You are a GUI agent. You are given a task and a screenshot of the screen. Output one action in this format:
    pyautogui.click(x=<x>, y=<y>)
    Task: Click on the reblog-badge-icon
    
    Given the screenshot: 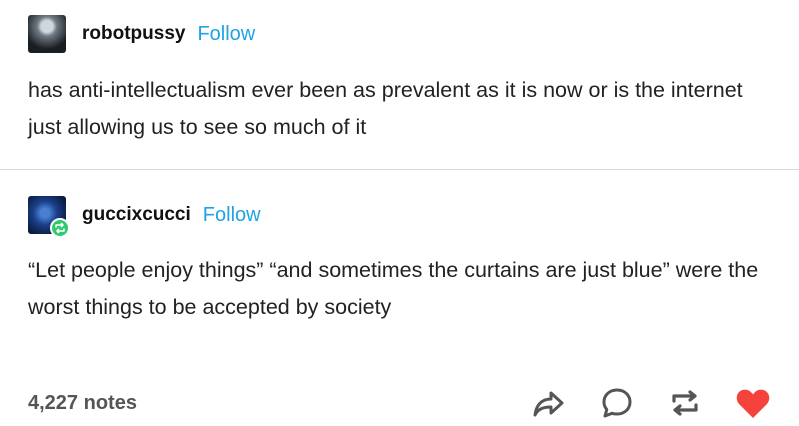 What is the action you would take?
    pyautogui.click(x=60, y=228)
    